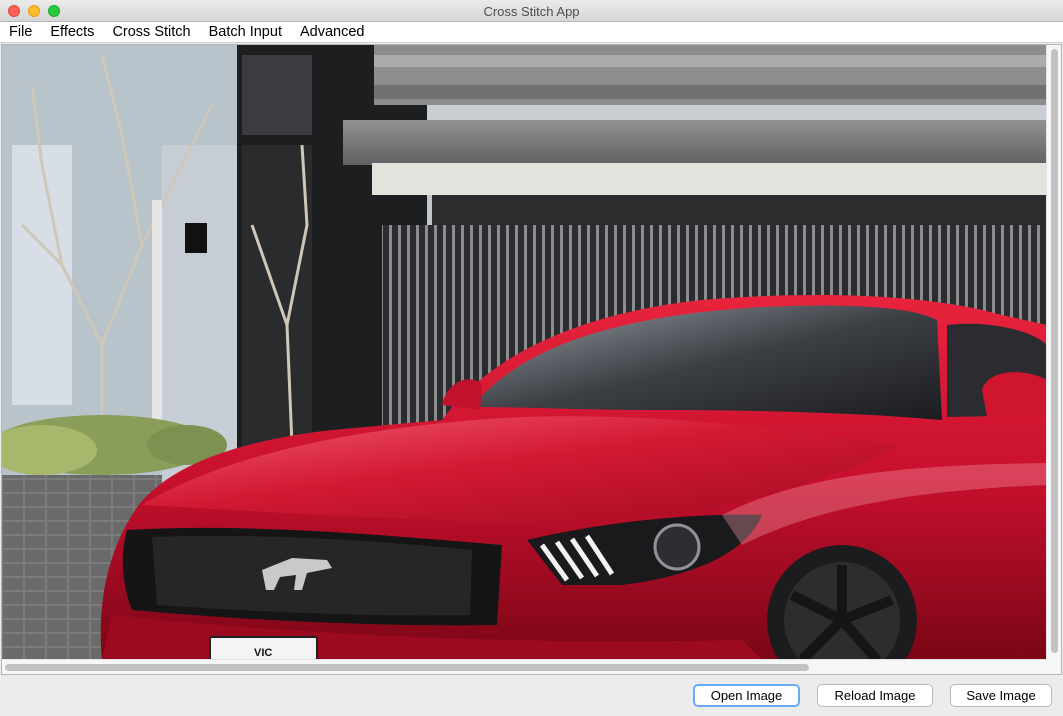  I want to click on vertical-scroll-thumb, so click(1054, 351).